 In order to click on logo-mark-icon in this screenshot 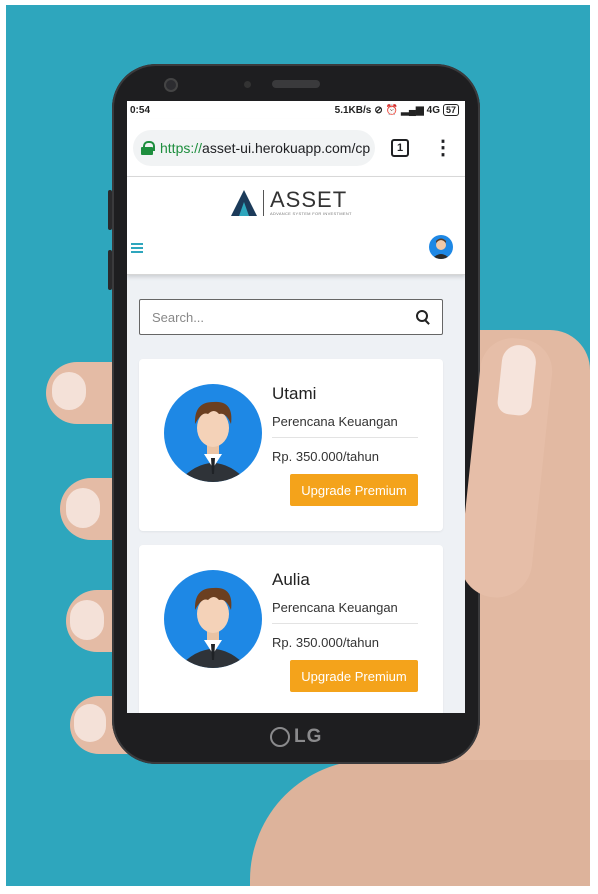, I will do `click(244, 202)`.